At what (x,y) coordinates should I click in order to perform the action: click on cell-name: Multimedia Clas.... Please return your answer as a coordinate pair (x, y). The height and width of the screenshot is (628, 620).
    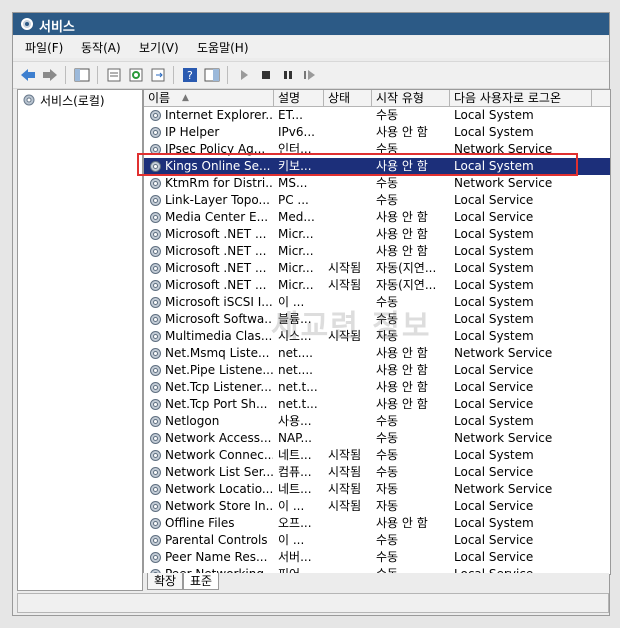
    Looking at the image, I should click on (219, 336).